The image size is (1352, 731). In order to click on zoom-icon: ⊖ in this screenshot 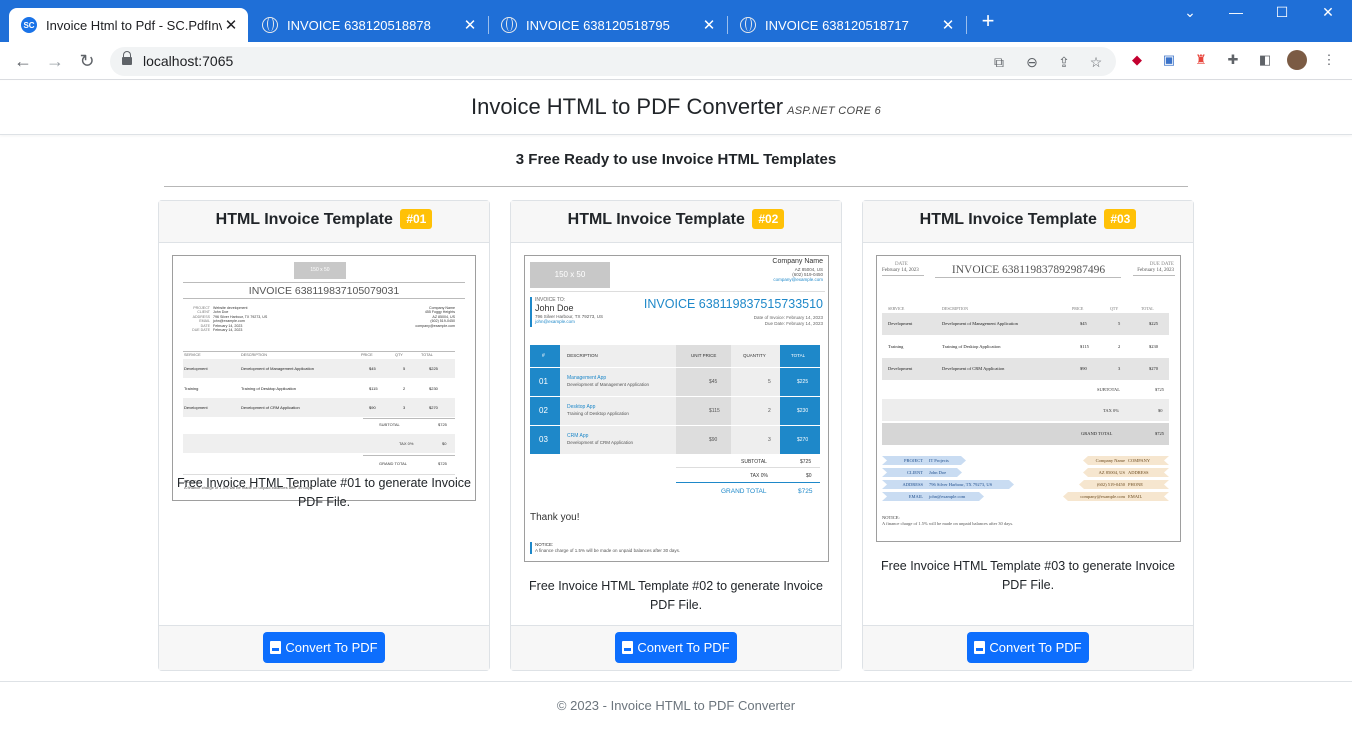, I will do `click(1032, 62)`.